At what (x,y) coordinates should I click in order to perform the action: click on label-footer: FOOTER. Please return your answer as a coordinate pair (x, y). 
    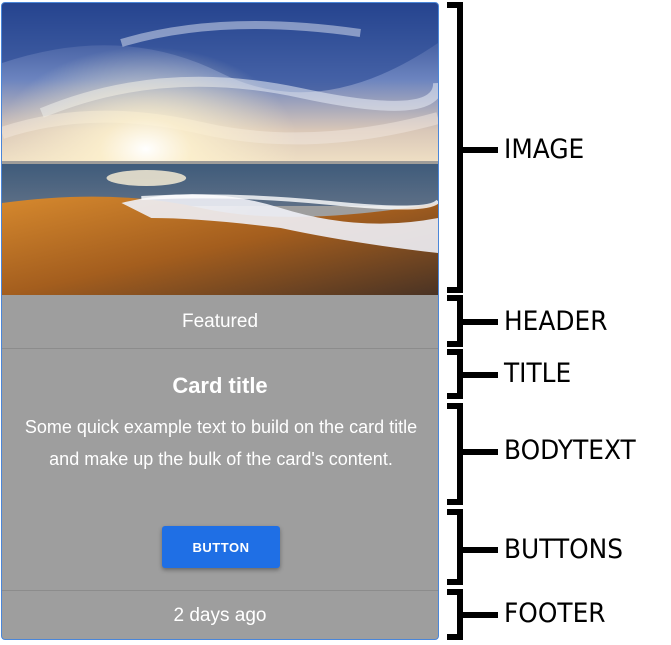
    Looking at the image, I should click on (555, 613).